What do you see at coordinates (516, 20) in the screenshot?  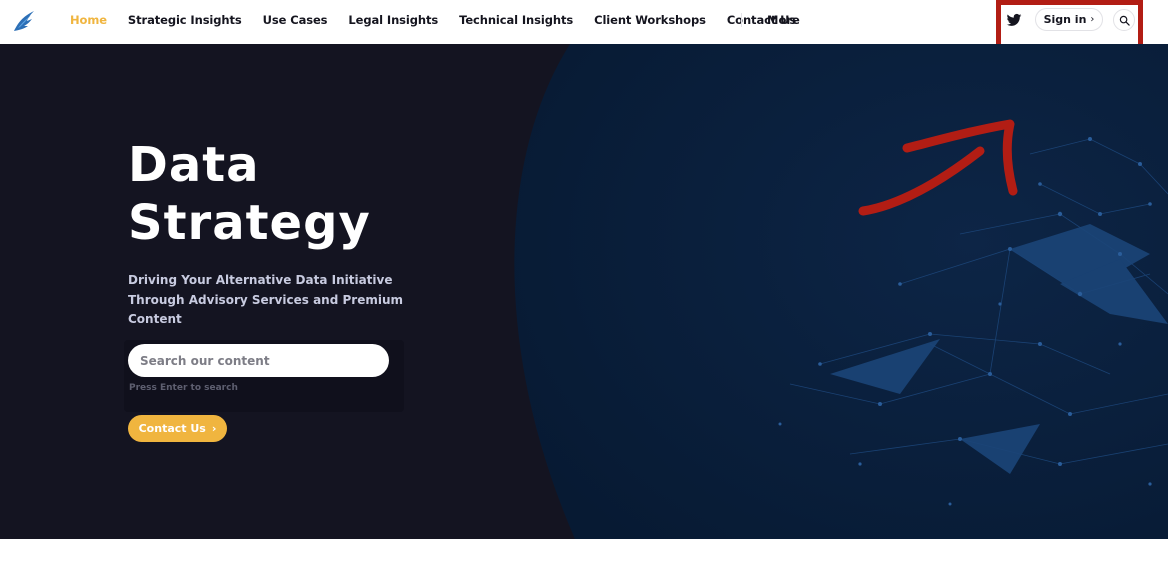 I see `nav-link-technical-insights: Technical Insights` at bounding box center [516, 20].